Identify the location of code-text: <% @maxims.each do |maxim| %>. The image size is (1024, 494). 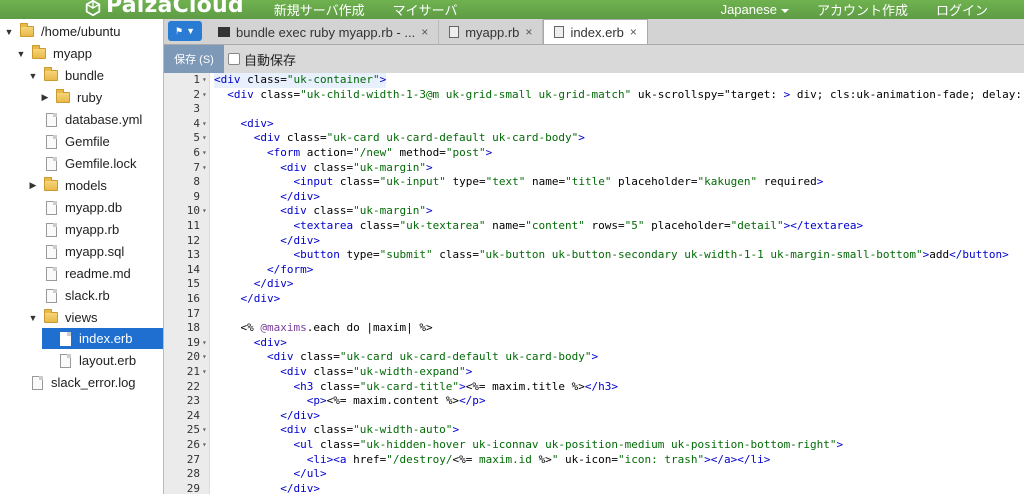
(336, 328).